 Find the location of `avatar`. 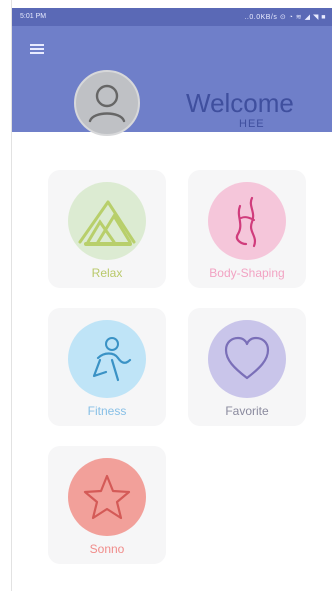

avatar is located at coordinates (107, 103).